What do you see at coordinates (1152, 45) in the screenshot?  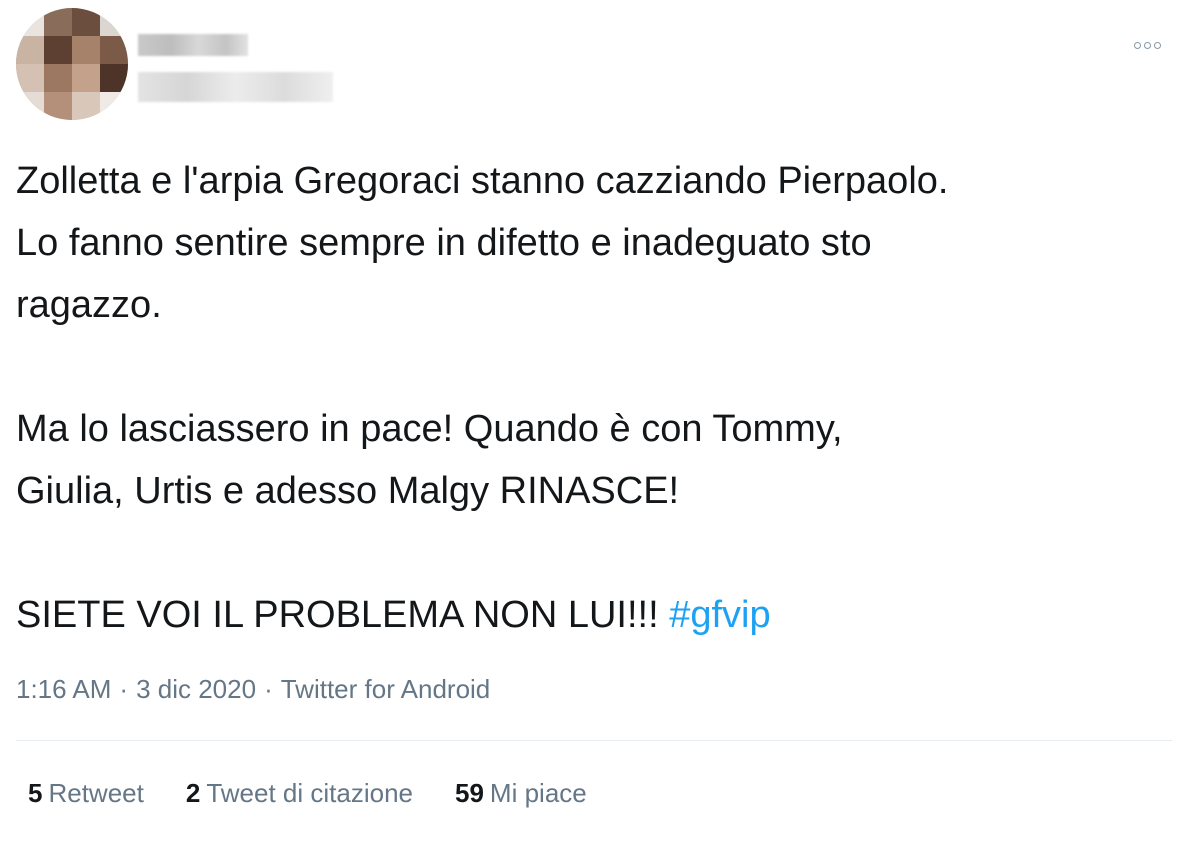 I see `more-options-icon` at bounding box center [1152, 45].